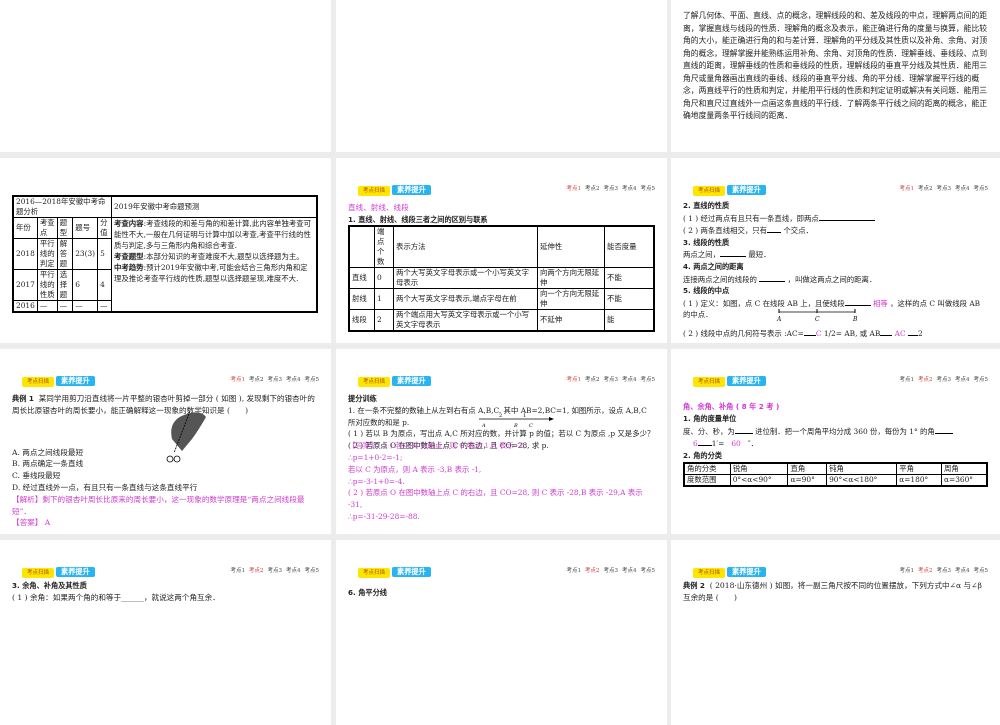  I want to click on table-row: 线段 2 两个端点用大写英文字母表示或一个小写英文字母表示 不延伸能, so click(501, 320).